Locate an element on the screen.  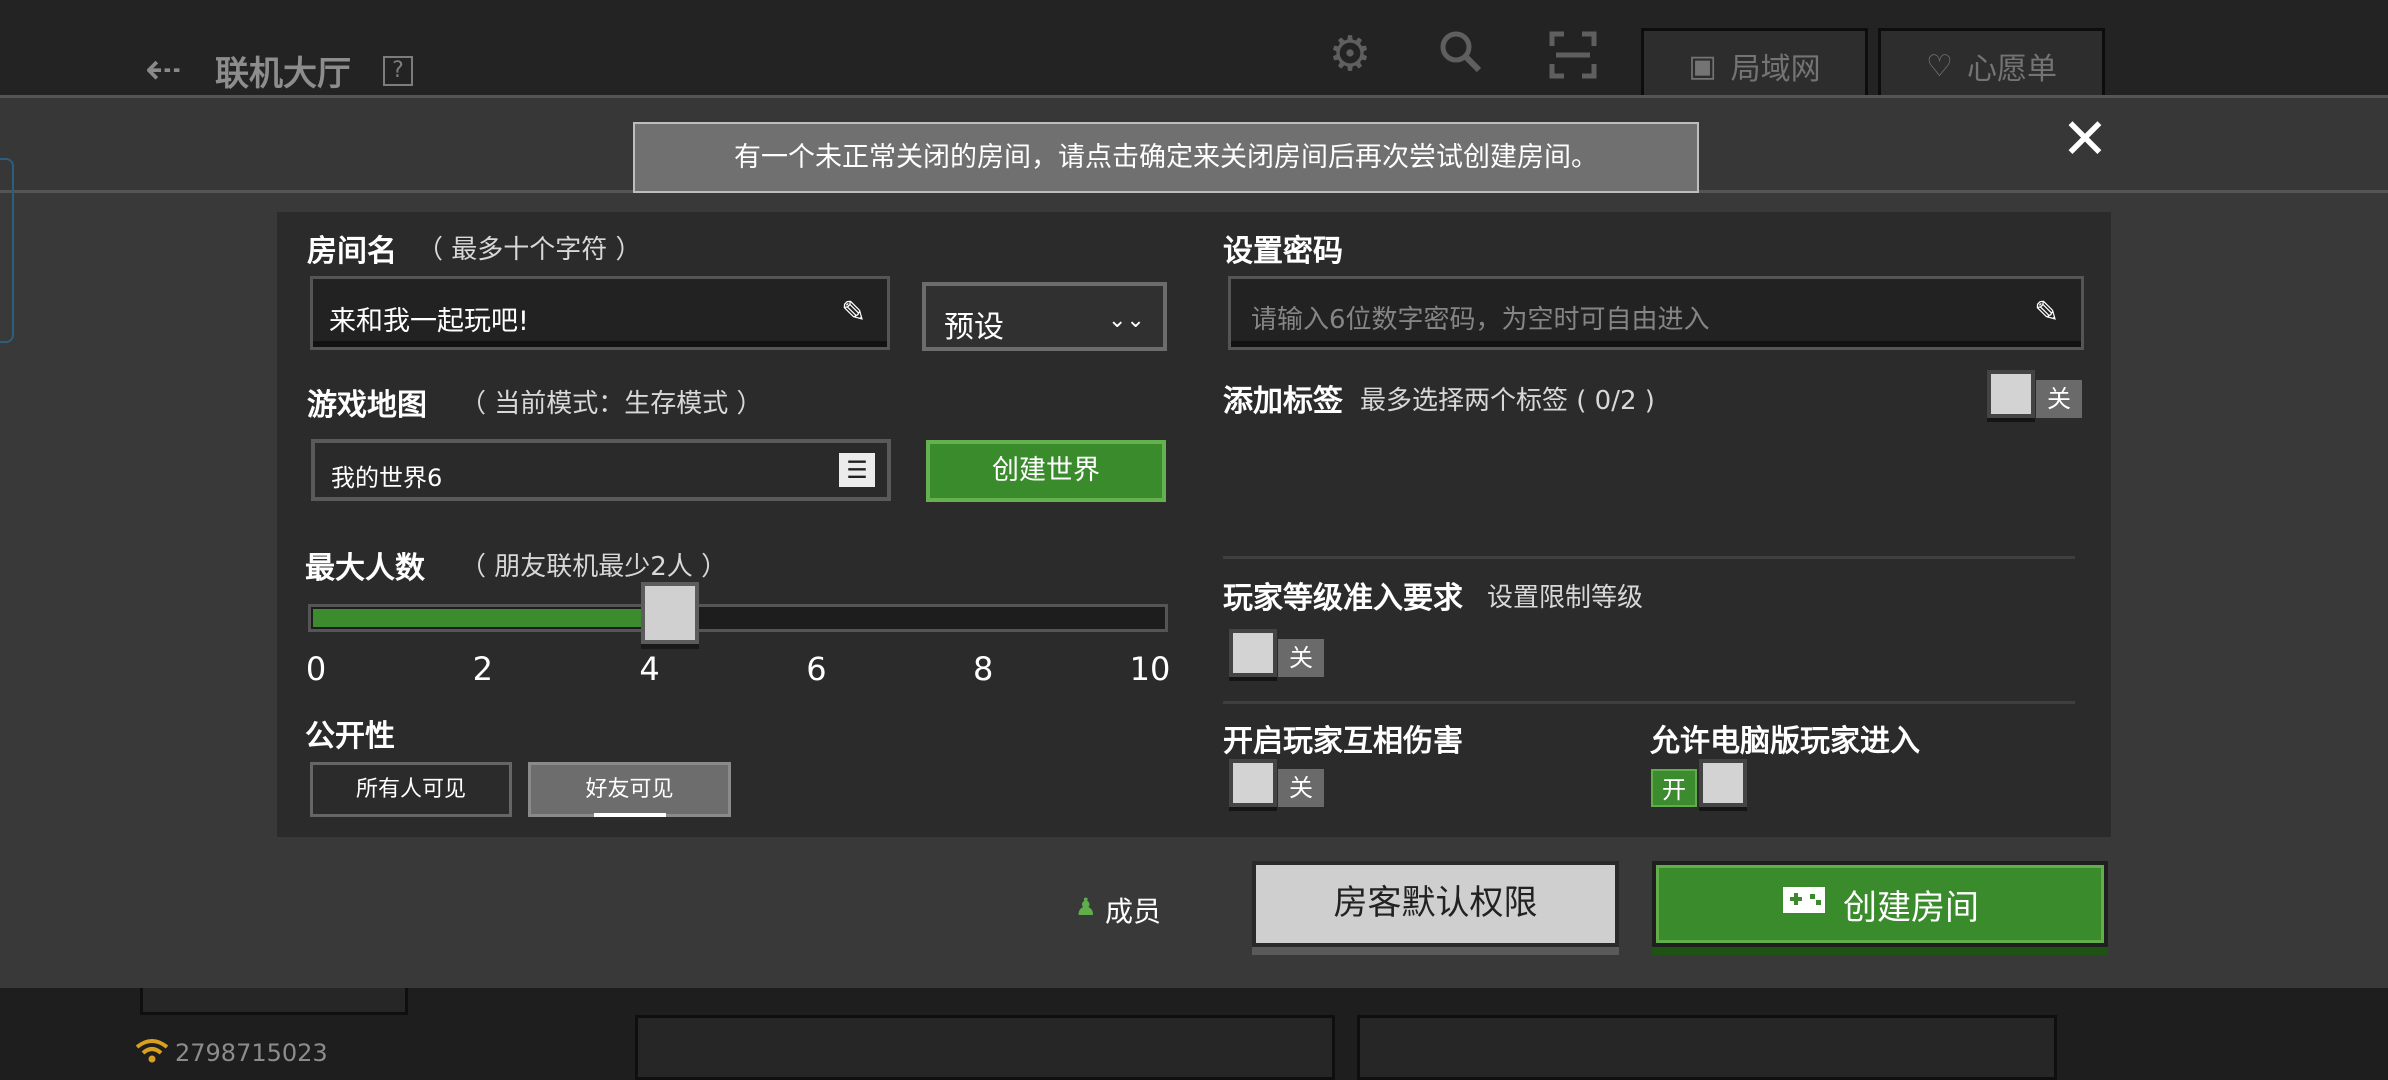
visibility-friends-button: 好友可见 is located at coordinates (629, 789).